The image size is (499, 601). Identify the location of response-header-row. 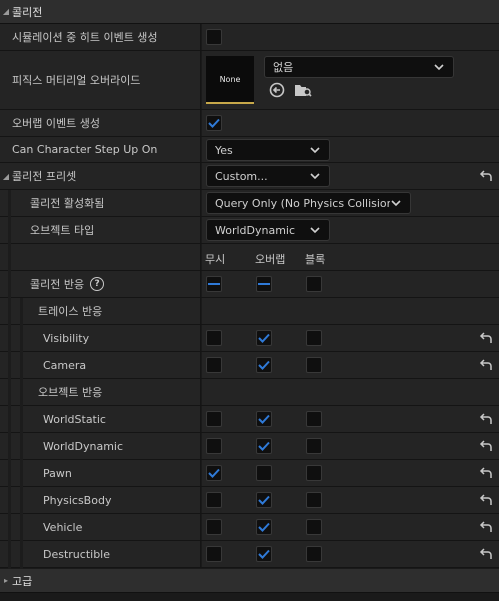
(249, 257).